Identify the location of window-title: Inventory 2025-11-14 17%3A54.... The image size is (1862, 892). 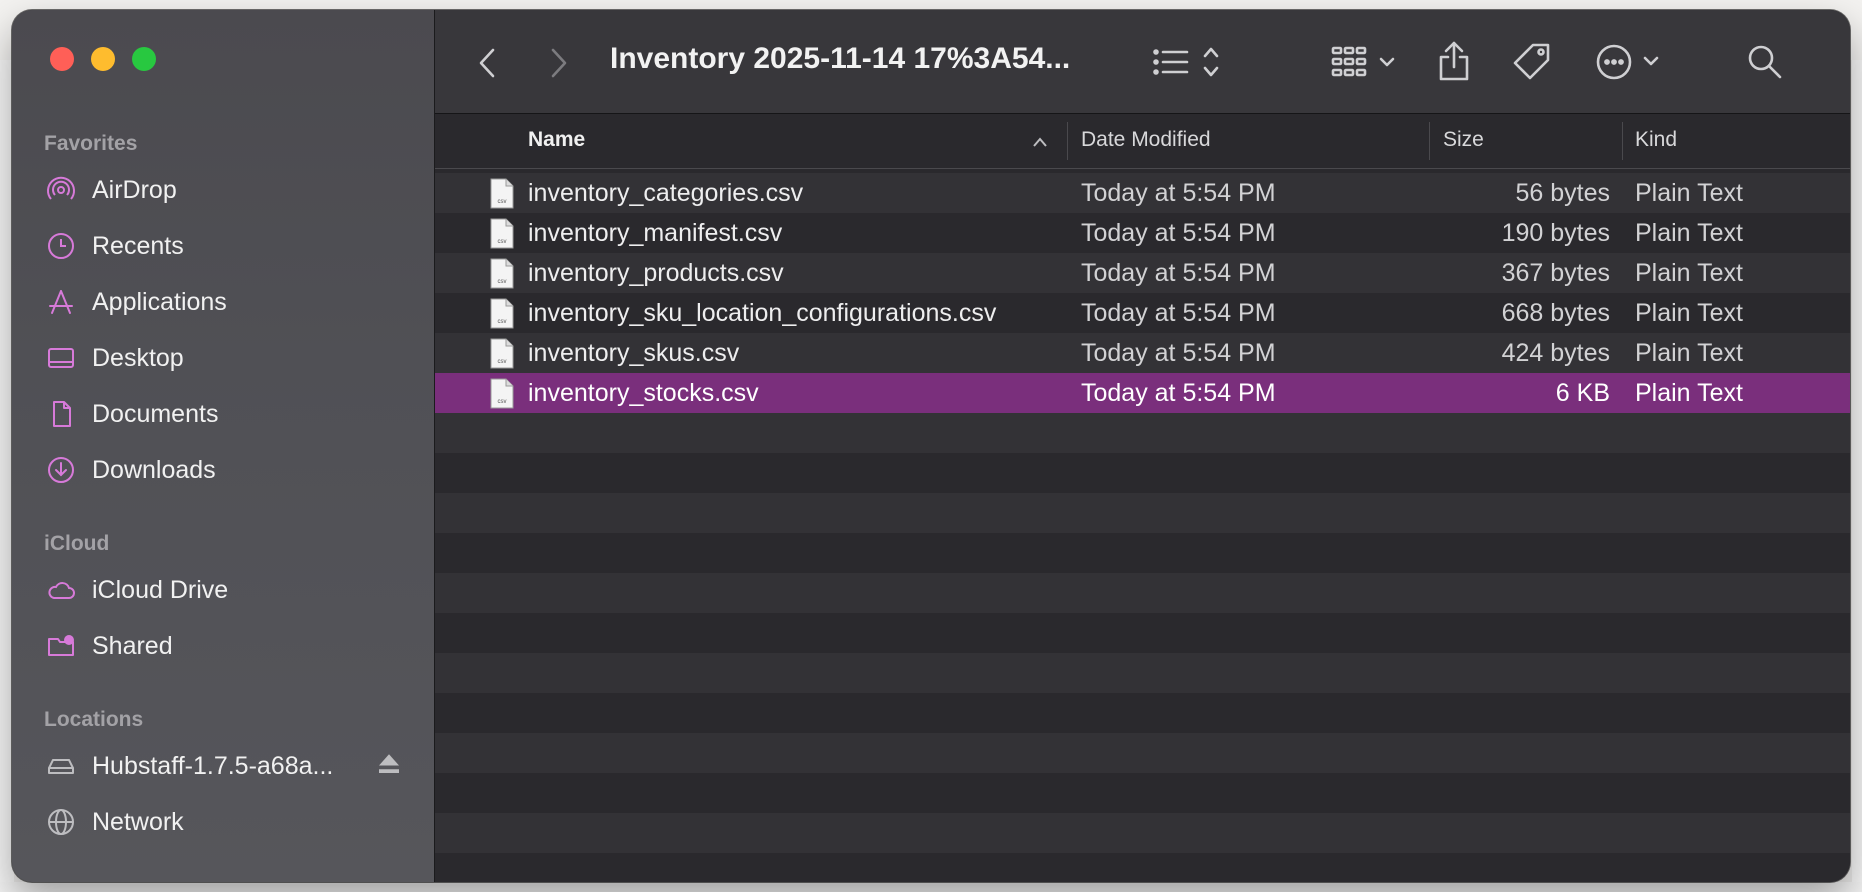
(840, 58).